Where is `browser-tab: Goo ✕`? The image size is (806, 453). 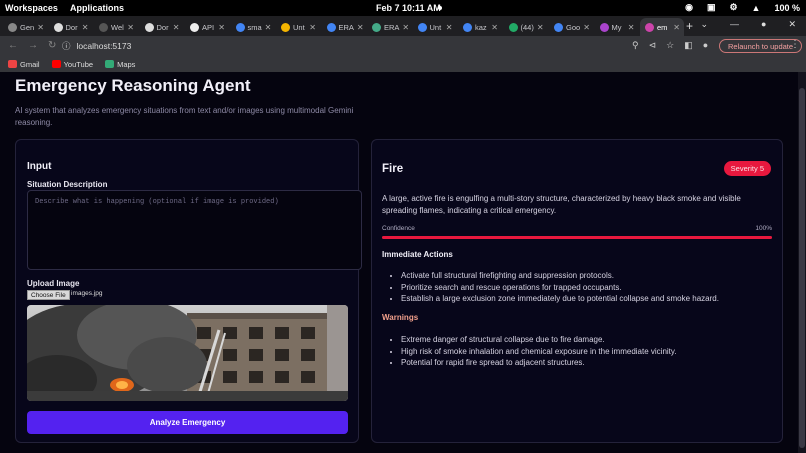
browser-tab: Goo ✕ is located at coordinates (571, 27).